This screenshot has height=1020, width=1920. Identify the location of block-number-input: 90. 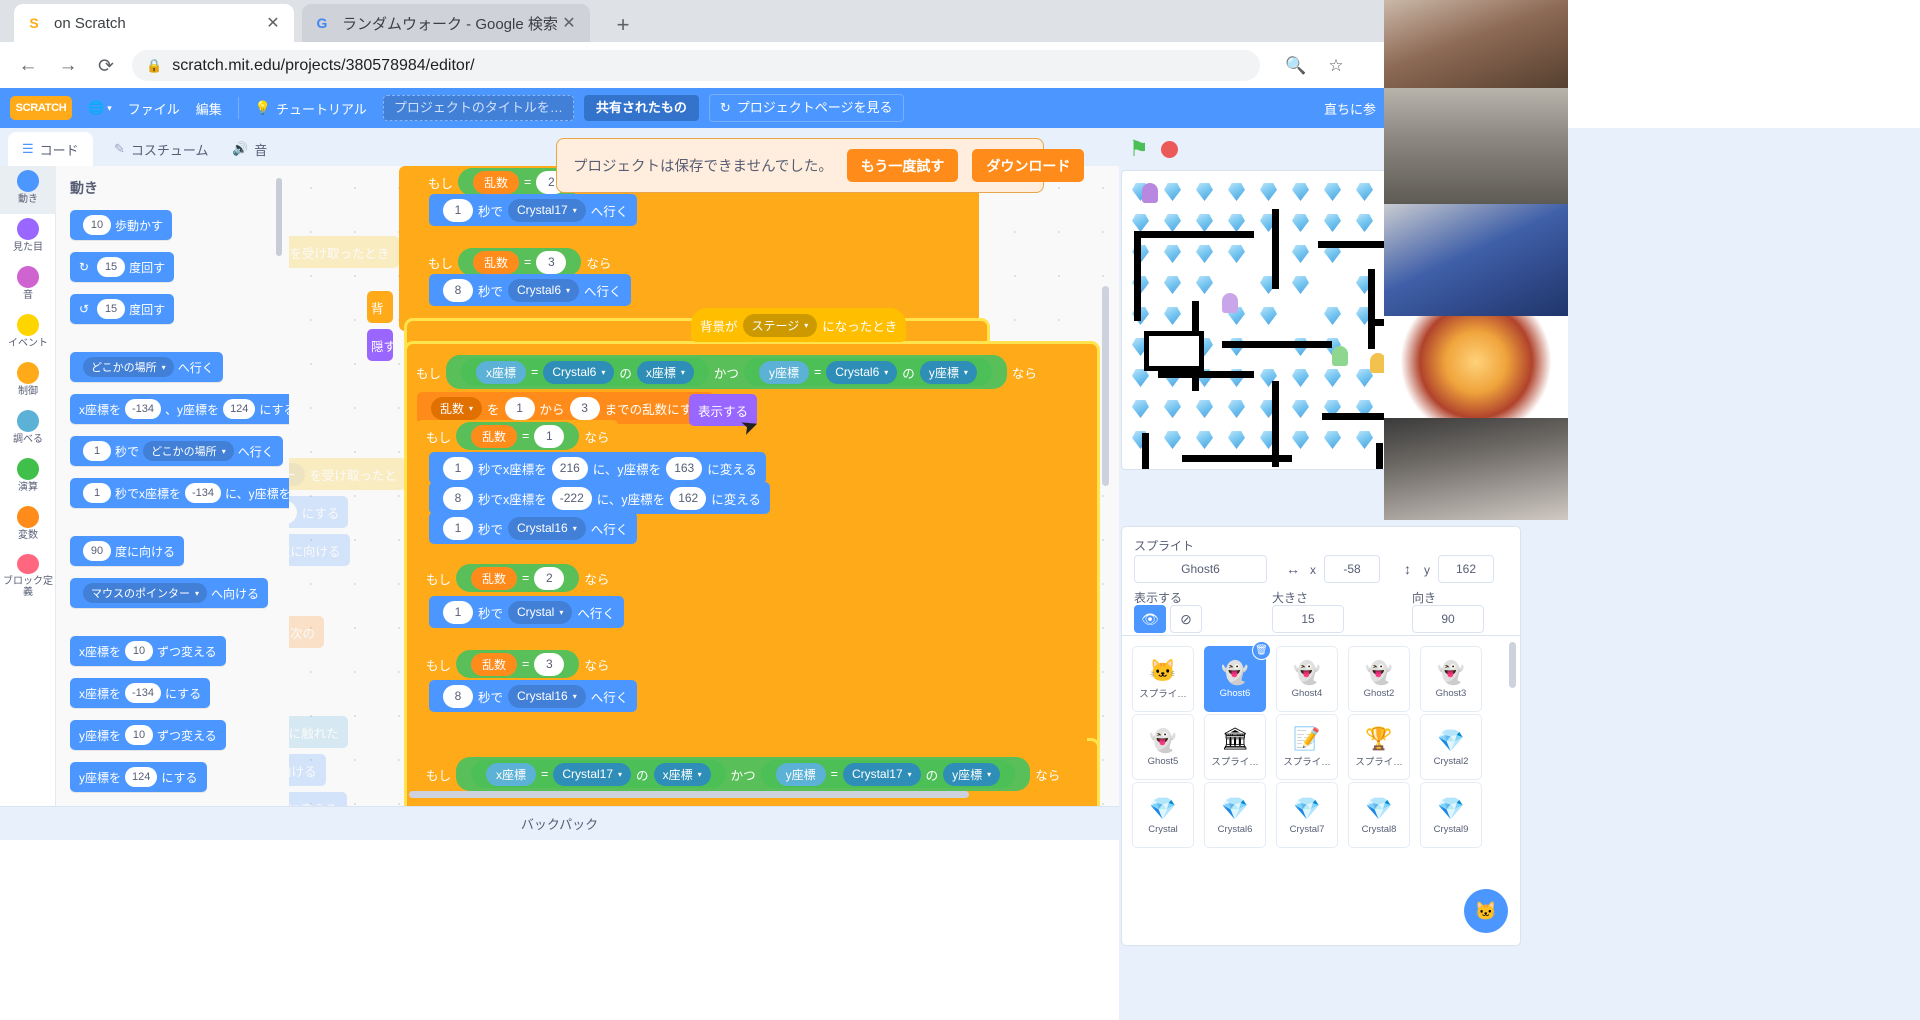
(97, 551).